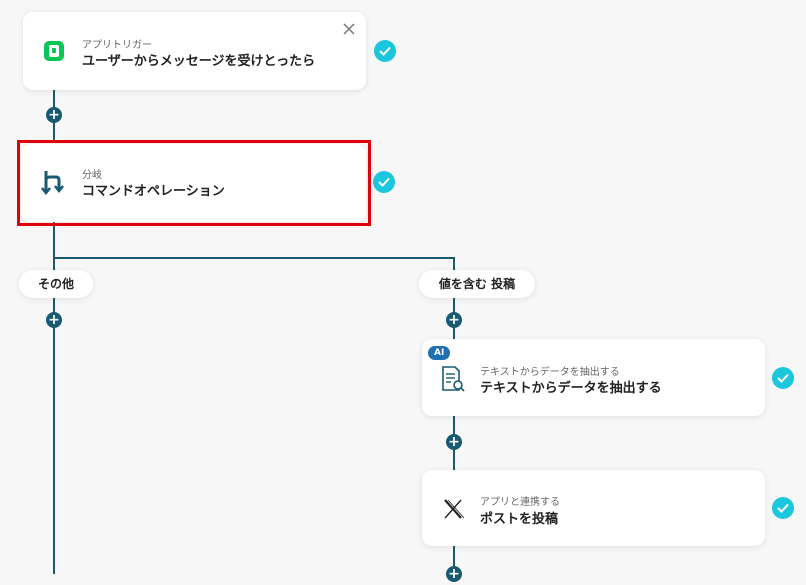 The image size is (806, 585). What do you see at coordinates (54, 51) in the screenshot?
I see `line-app-icon` at bounding box center [54, 51].